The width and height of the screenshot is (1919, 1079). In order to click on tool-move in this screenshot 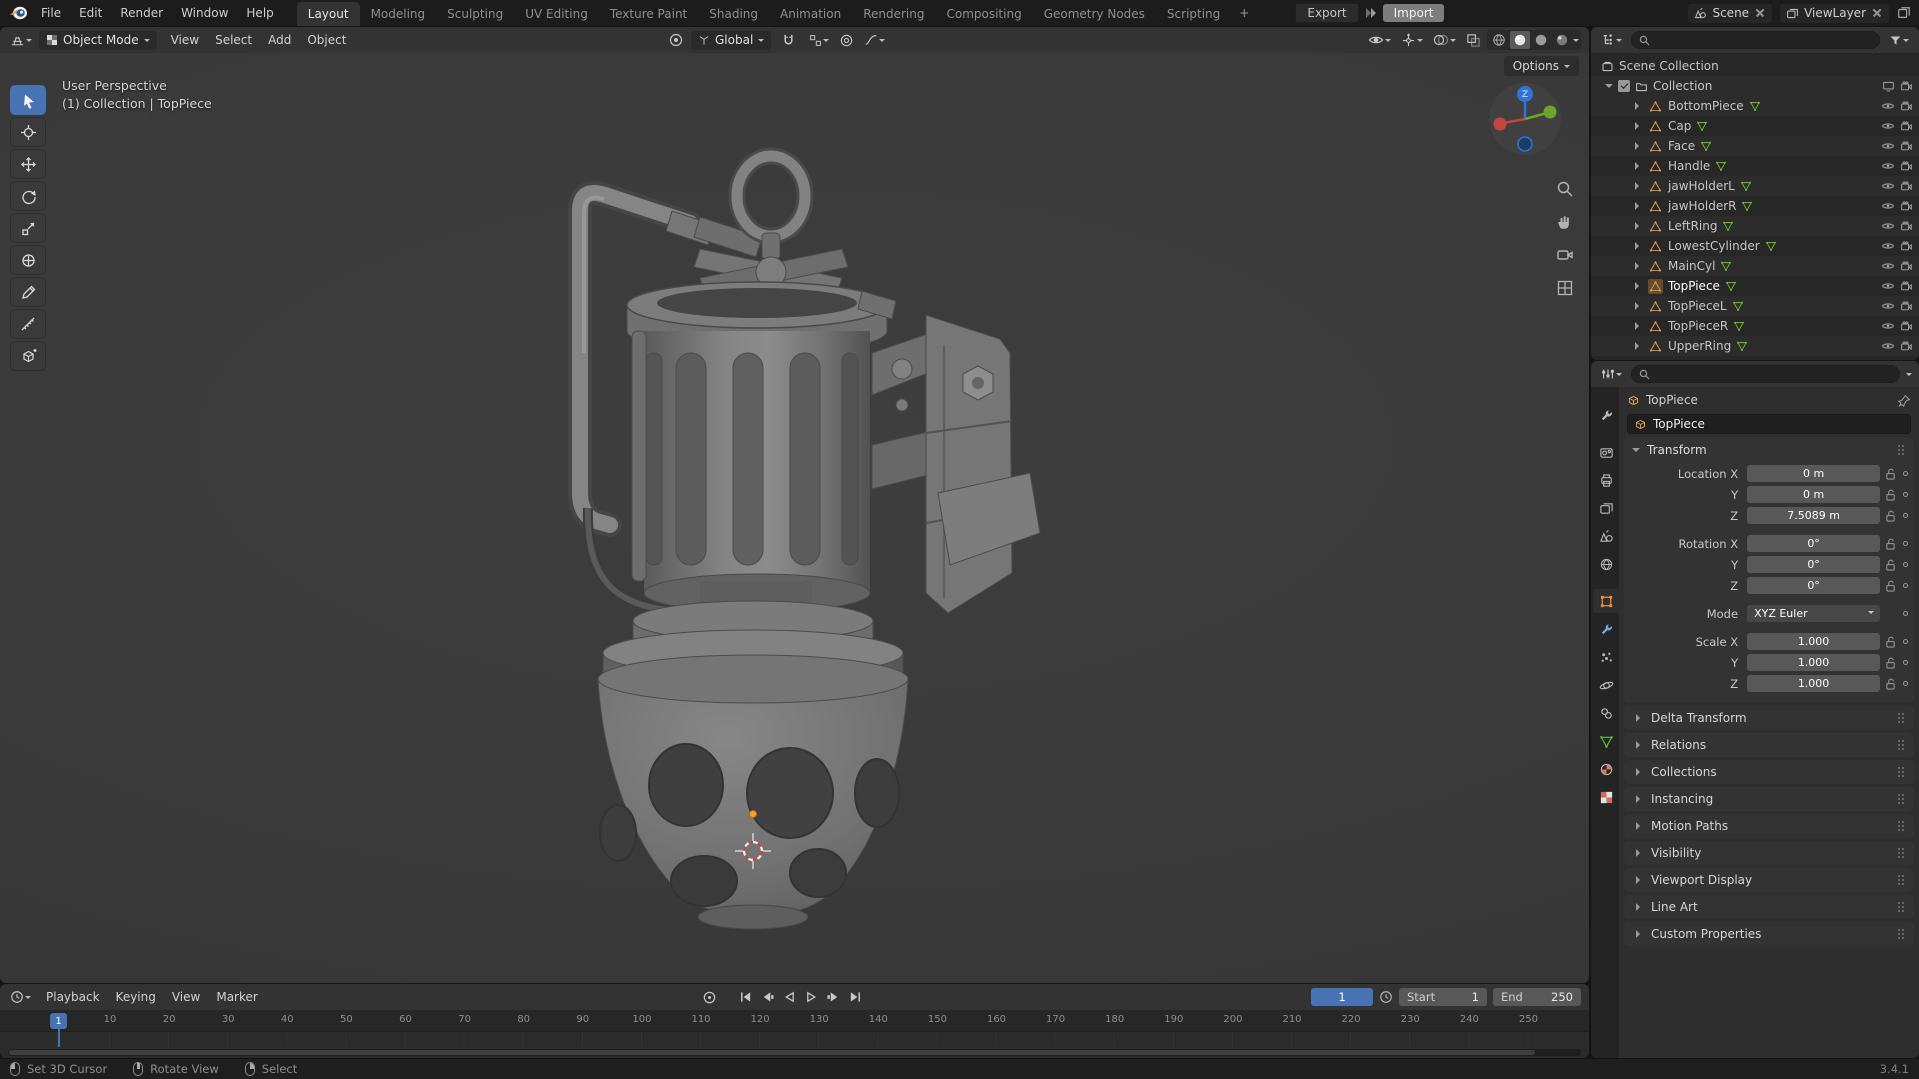, I will do `click(28, 164)`.